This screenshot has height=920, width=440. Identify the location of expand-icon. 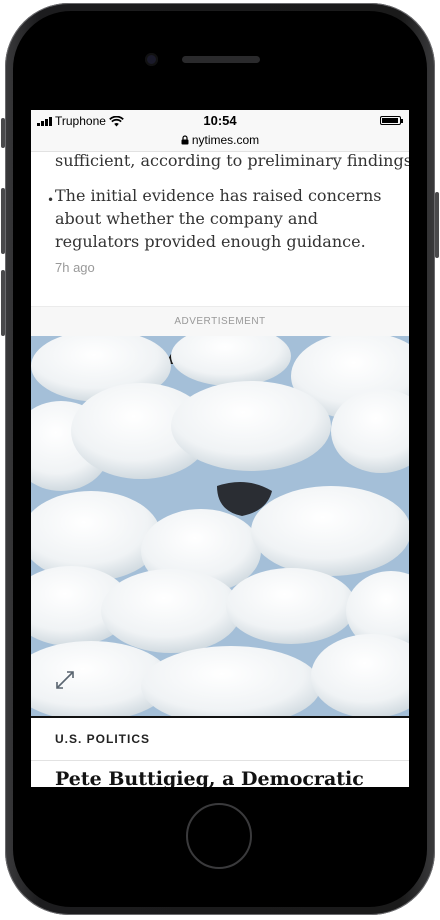
(65, 680).